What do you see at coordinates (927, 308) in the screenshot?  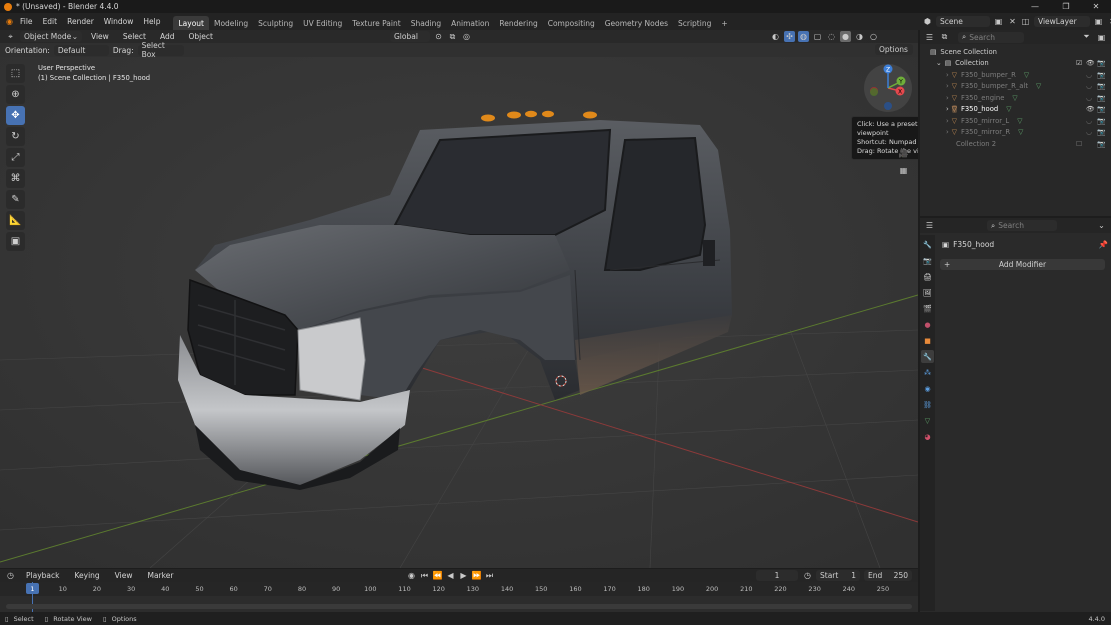 I see `scene-tab-icon: 🎬` at bounding box center [927, 308].